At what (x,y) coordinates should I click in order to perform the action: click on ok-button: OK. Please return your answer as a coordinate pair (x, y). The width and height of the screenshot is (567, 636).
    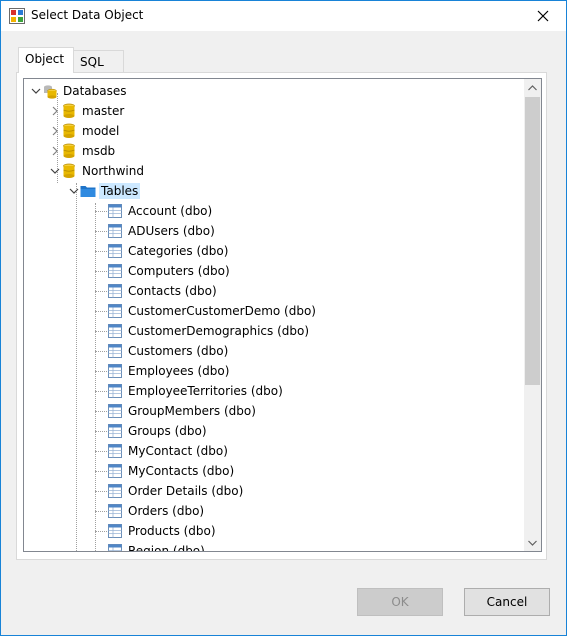
    Looking at the image, I should click on (400, 602).